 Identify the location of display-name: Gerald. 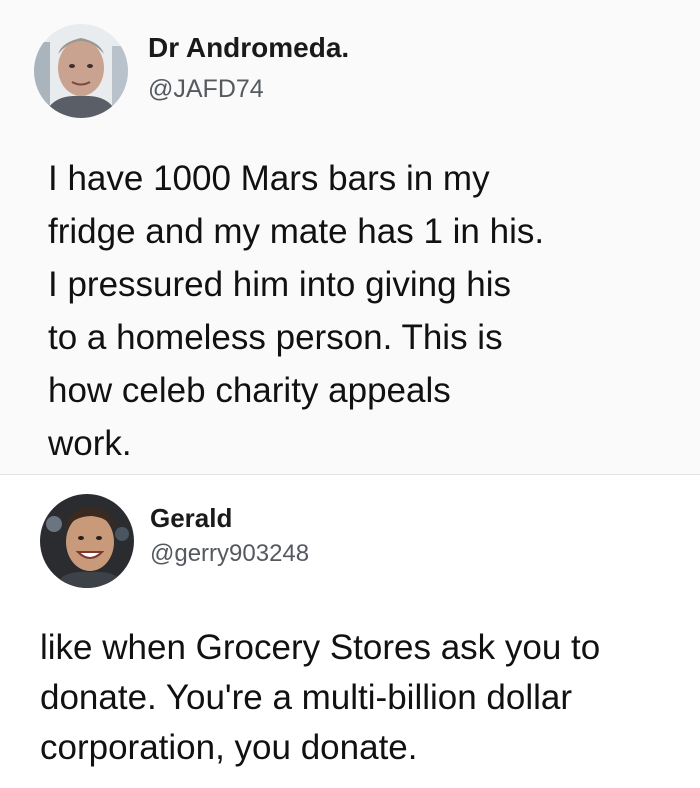
(191, 518).